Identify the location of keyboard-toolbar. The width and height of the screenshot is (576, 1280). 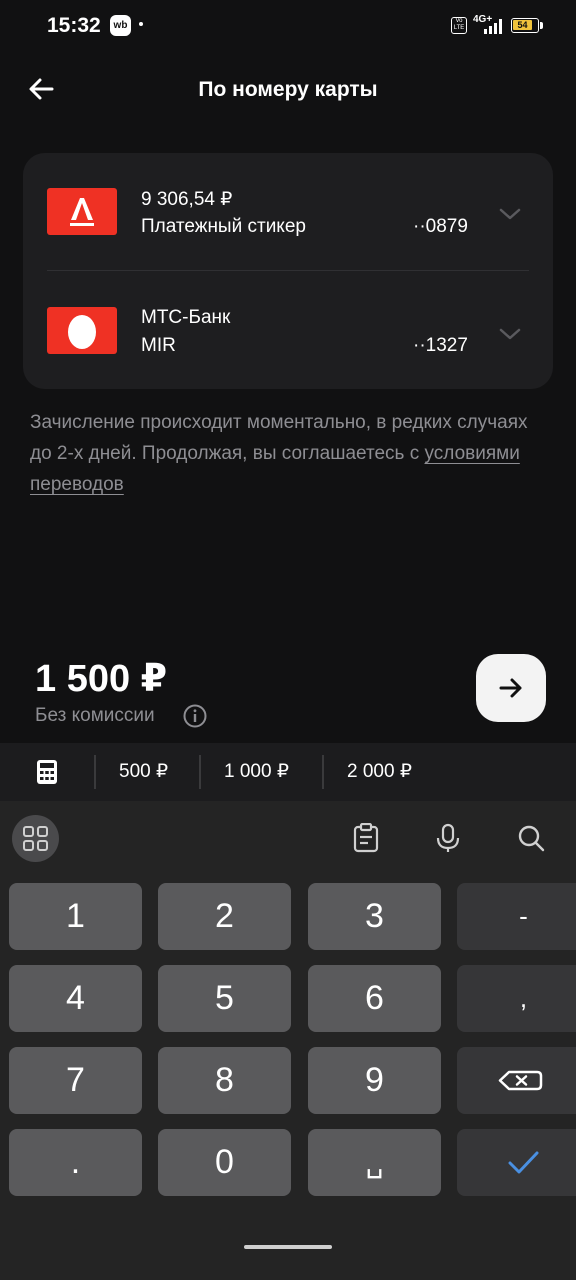
(288, 837).